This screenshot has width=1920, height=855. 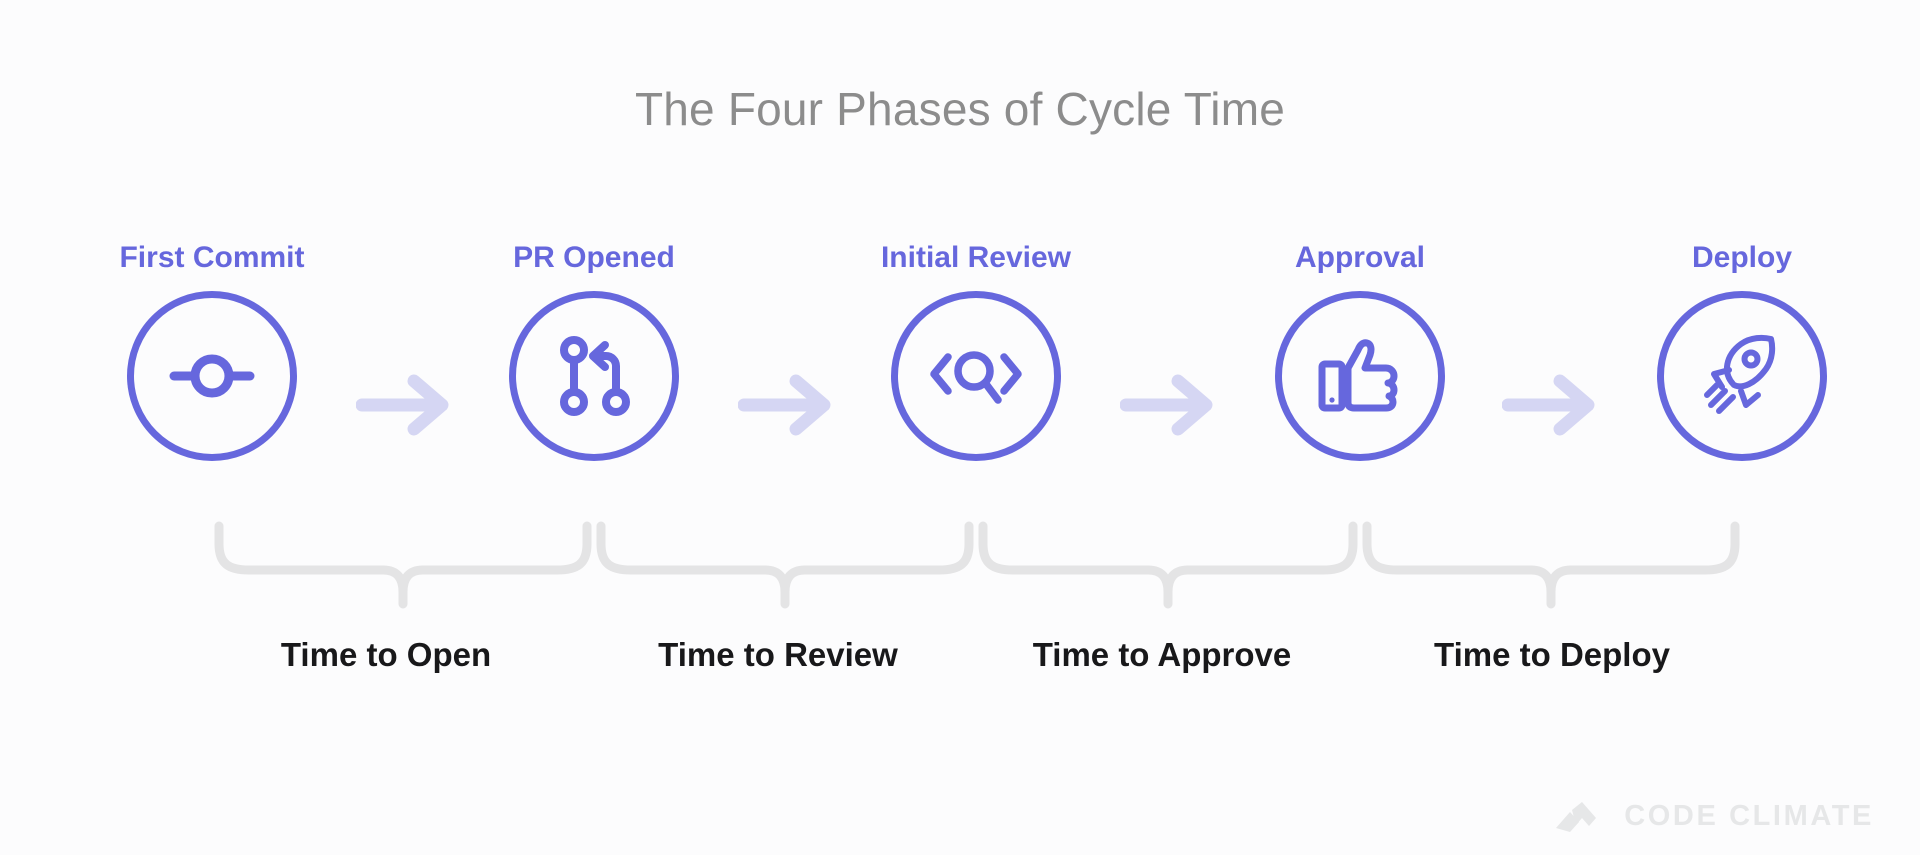 I want to click on stage-label-initial-review: Initial Review, so click(x=976, y=257).